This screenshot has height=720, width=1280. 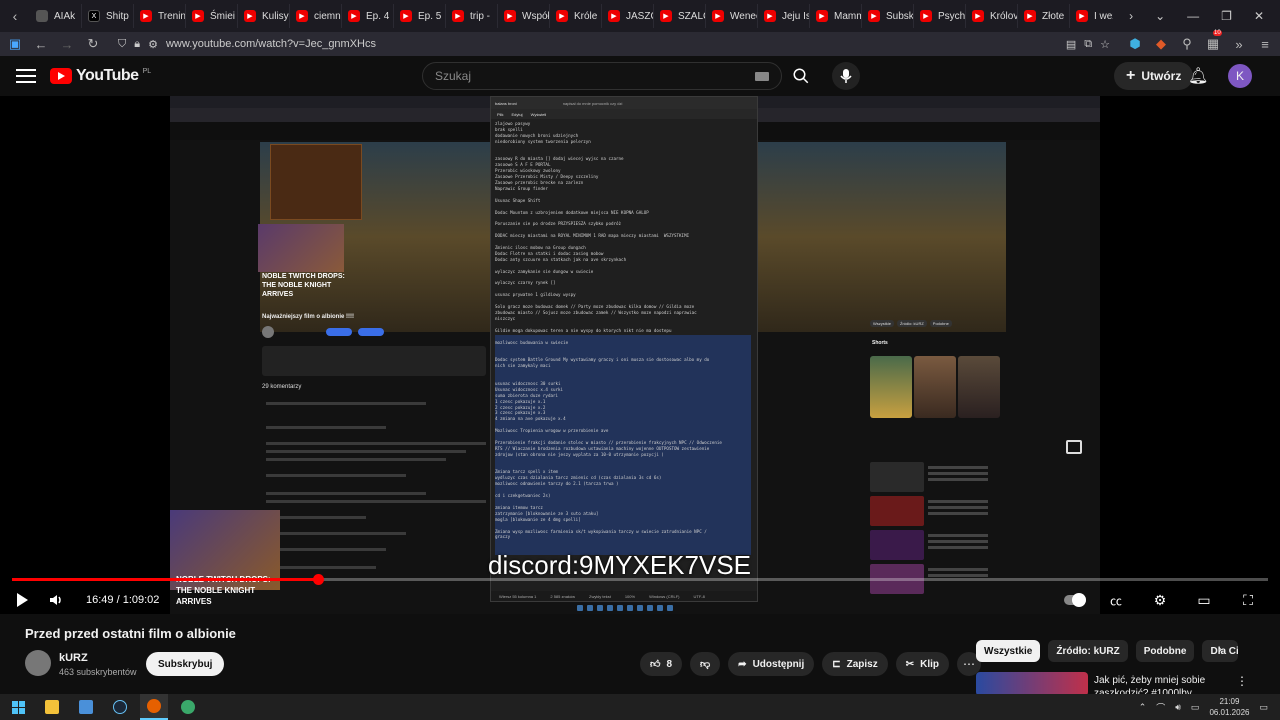 I want to click on lock-icon: 🔒︎, so click(x=137, y=44).